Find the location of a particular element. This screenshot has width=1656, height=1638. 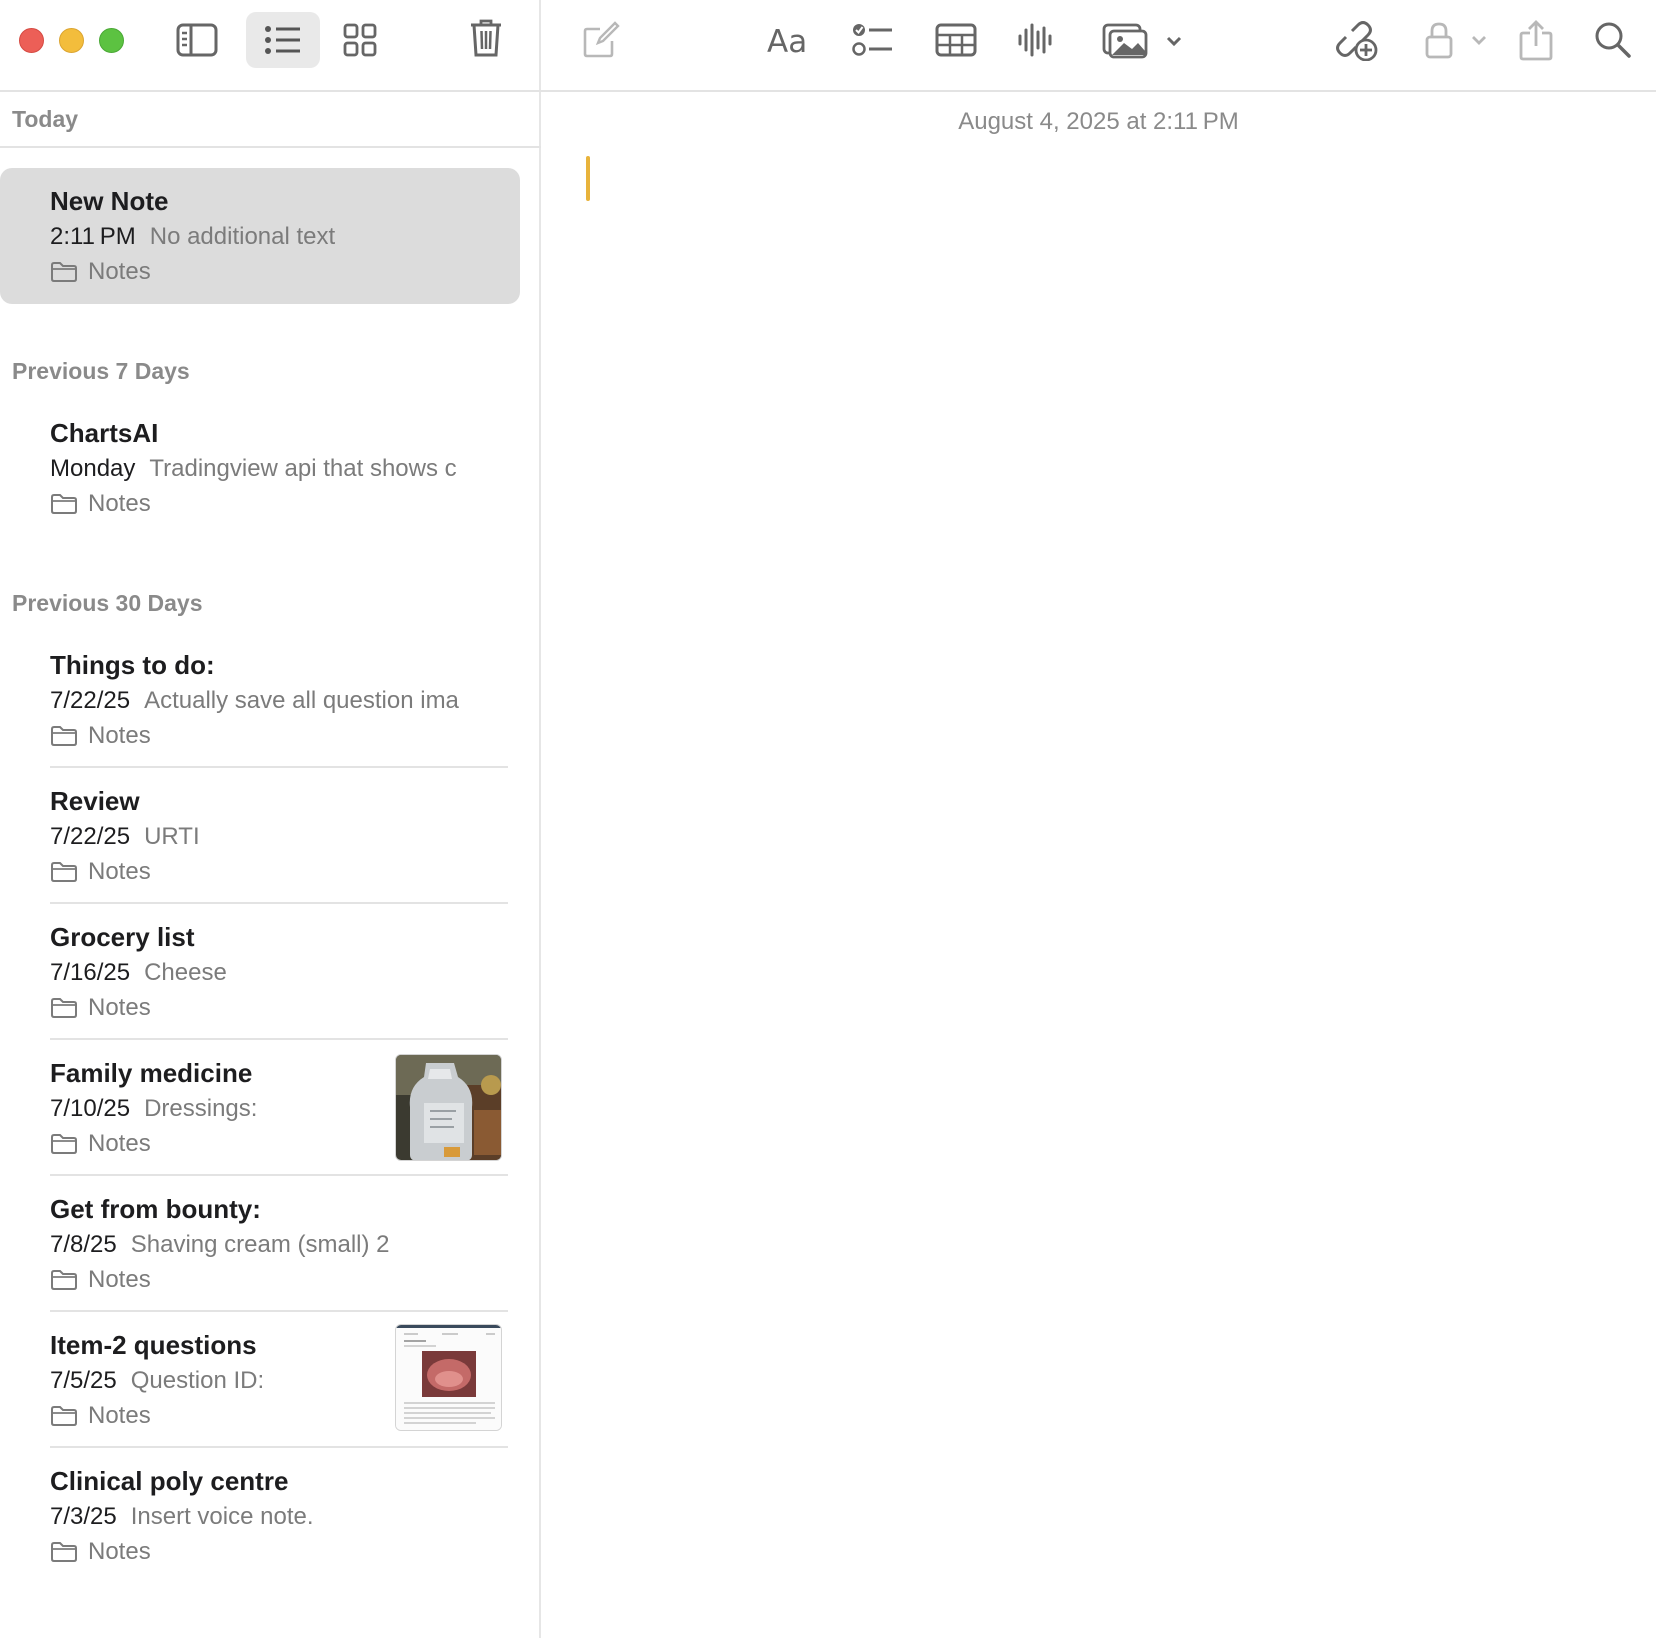

note-item-new-note: New Note 2:11 PM No additional text Notes is located at coordinates (260, 236).